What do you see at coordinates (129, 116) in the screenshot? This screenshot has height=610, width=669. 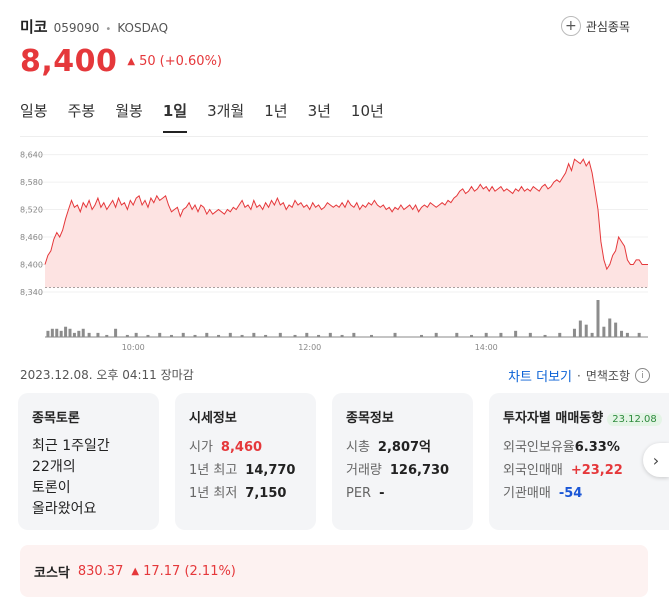 I see `tab-monthly: 월봉` at bounding box center [129, 116].